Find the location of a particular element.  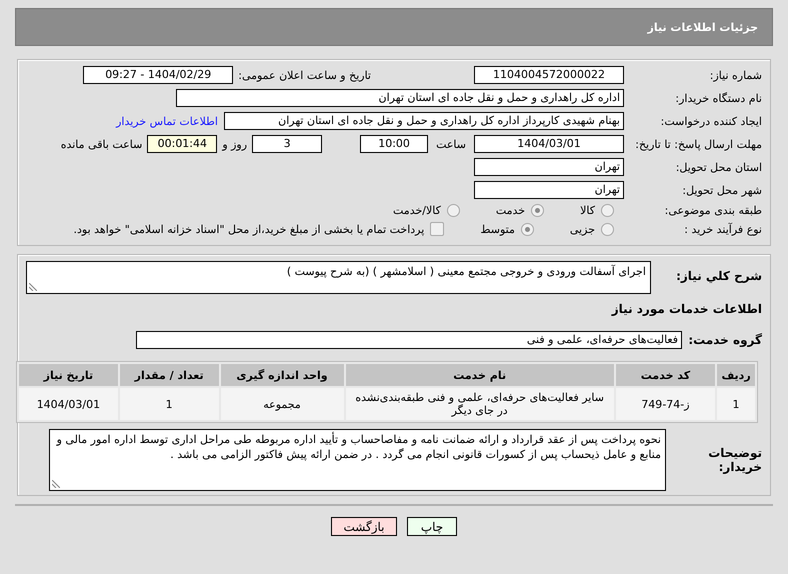

column-header: واحد اندازه گیری is located at coordinates (282, 375).